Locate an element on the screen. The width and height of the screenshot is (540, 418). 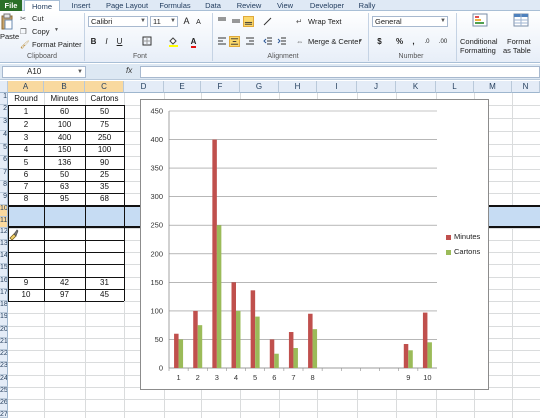
tab-insert: Insert is located at coordinates (81, 5).